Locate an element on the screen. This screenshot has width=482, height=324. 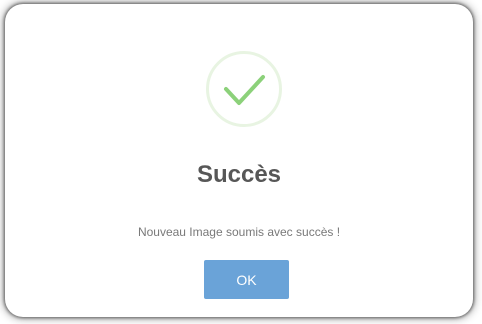
success-check-icon is located at coordinates (244, 89).